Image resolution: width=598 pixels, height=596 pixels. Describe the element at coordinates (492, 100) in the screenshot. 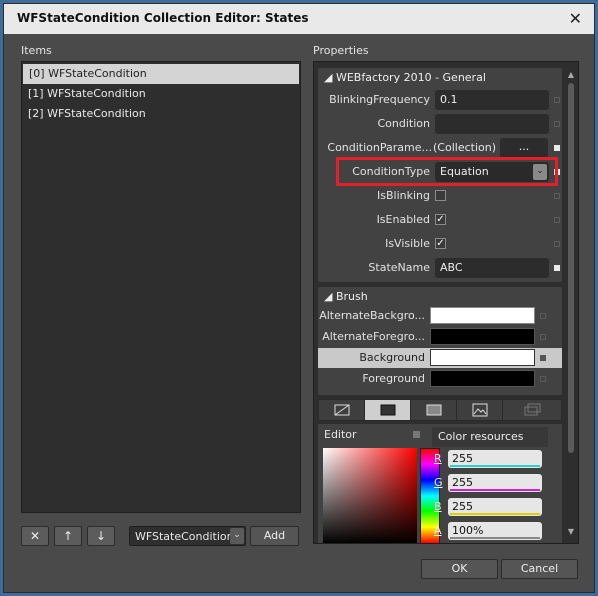

I see `blinking-frequency-input: 0.1` at that location.